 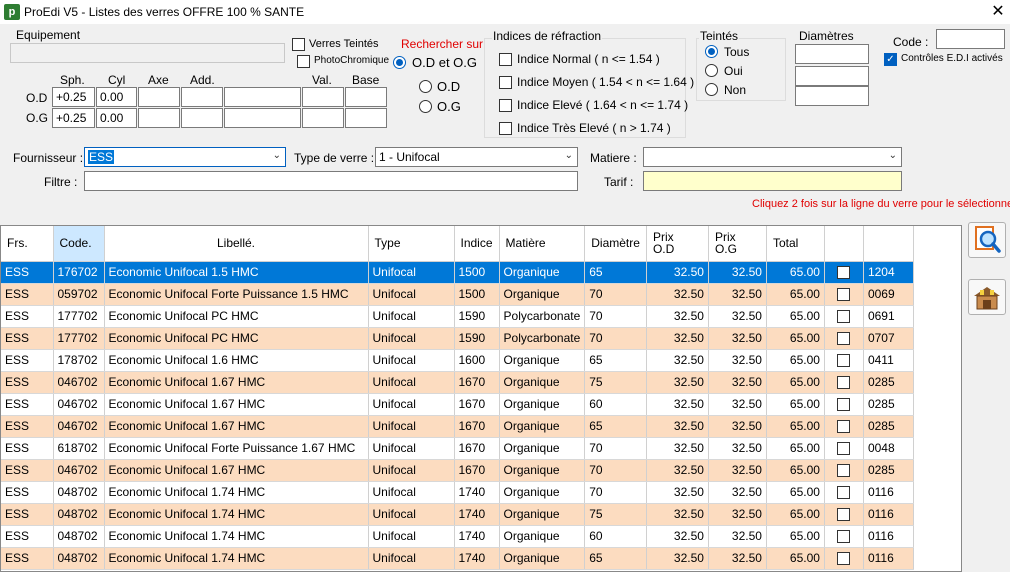 I want to click on od-cyl-field: 0.00, so click(x=116, y=97).